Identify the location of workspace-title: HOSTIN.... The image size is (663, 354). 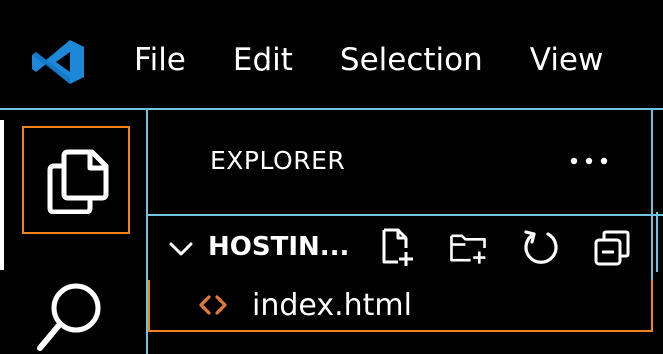
(279, 247).